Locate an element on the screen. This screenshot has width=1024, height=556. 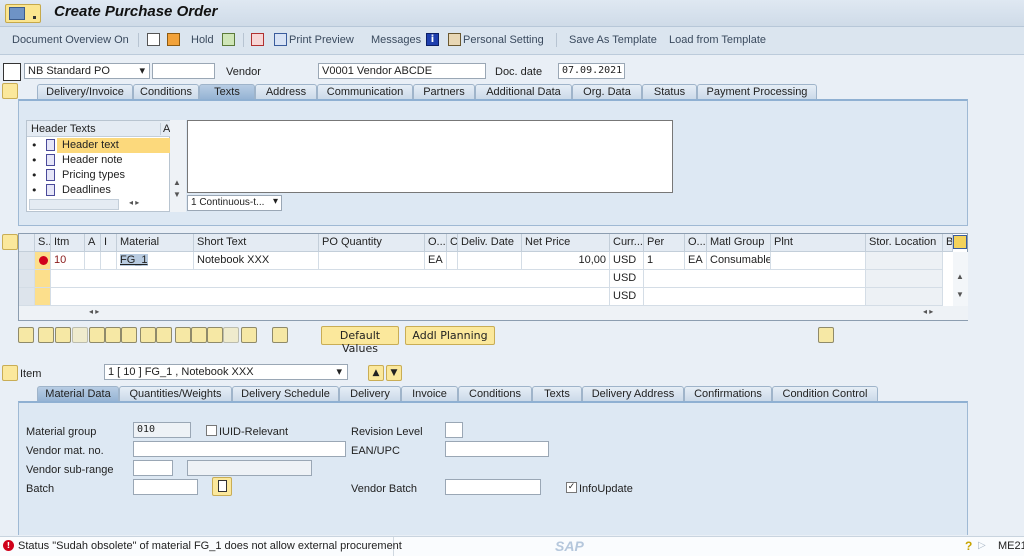
tab-org-data: Org. Data is located at coordinates (607, 92).